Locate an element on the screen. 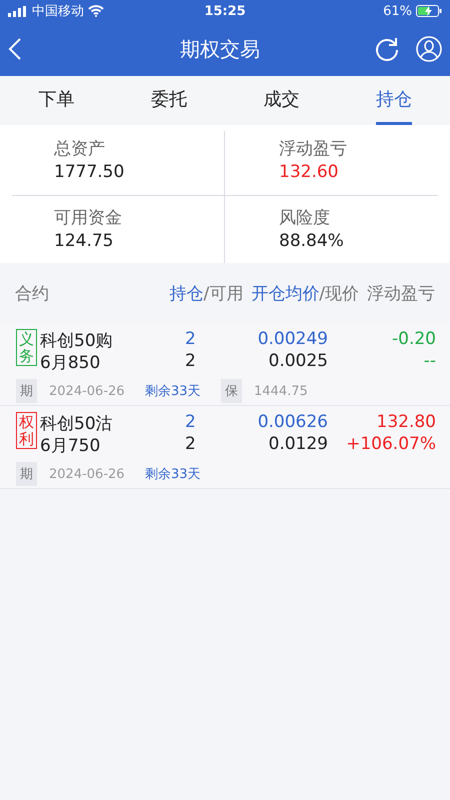 Image resolution: width=450 pixels, height=800 pixels. tab: 成交 is located at coordinates (281, 100).